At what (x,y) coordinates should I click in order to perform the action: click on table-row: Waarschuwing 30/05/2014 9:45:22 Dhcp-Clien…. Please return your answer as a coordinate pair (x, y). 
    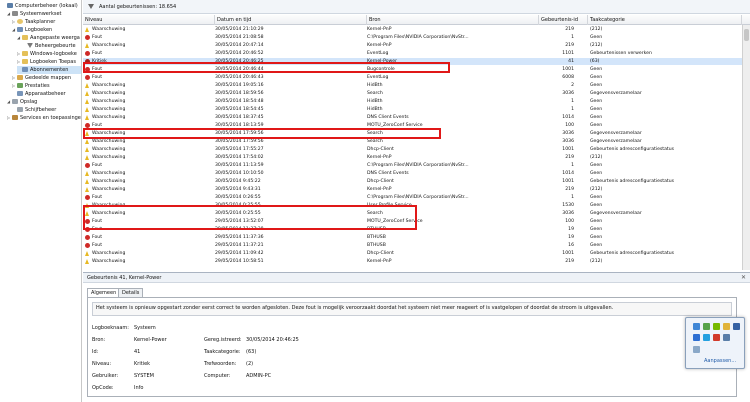
    Looking at the image, I should click on (412, 181).